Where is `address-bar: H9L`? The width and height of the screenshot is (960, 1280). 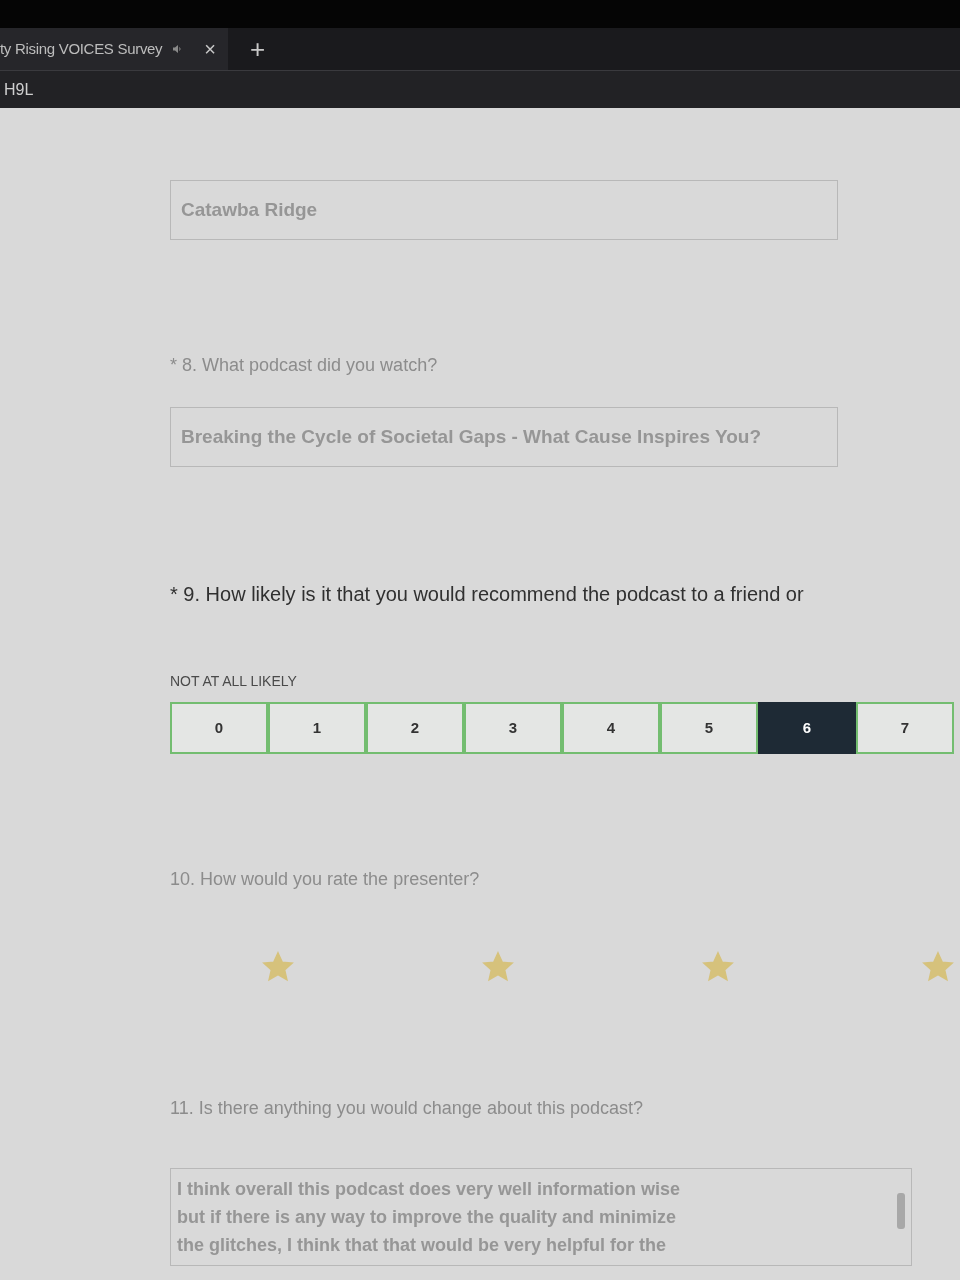 address-bar: H9L is located at coordinates (480, 89).